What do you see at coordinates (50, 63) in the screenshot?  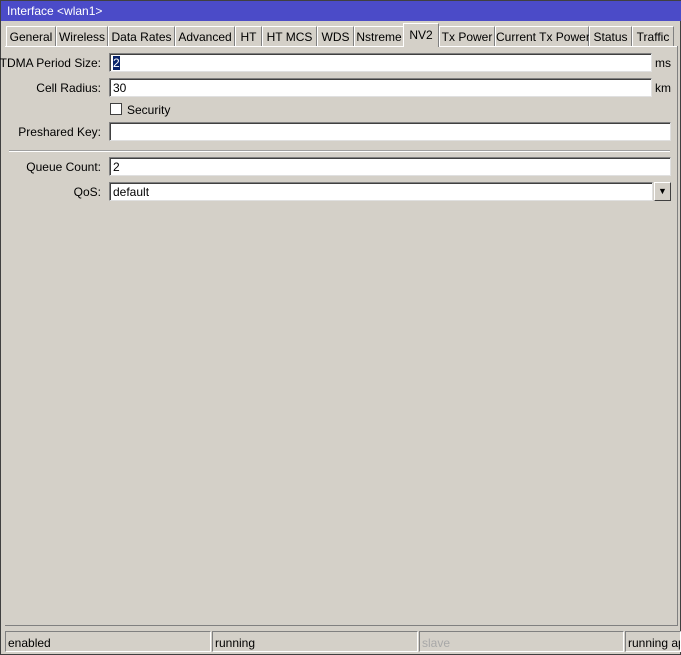 I see `tdma-label: TDMA Period Size:` at bounding box center [50, 63].